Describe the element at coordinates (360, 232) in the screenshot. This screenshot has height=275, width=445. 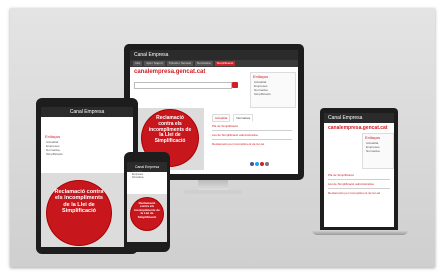
I see `laptop-base` at that location.